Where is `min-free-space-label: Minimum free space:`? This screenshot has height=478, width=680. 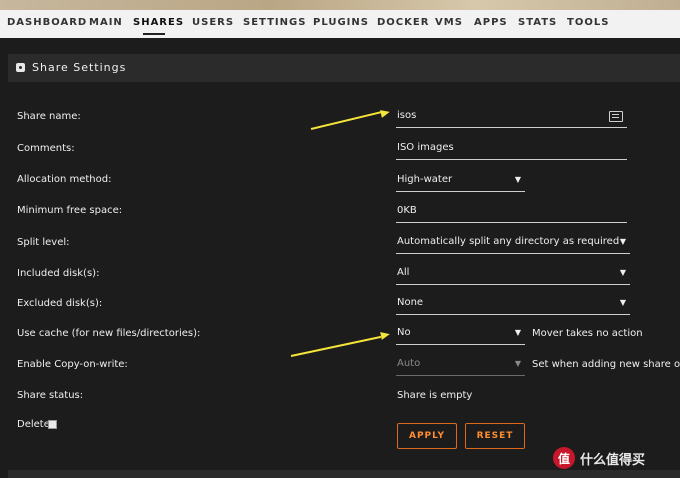 min-free-space-label: Minimum free space: is located at coordinates (70, 210).